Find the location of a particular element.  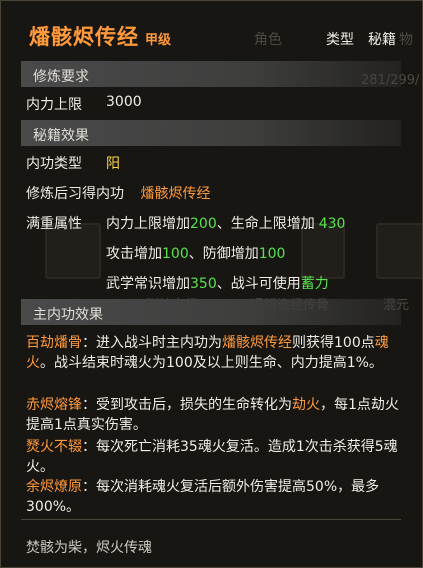

skill-type-label: 类型 is located at coordinates (340, 40).